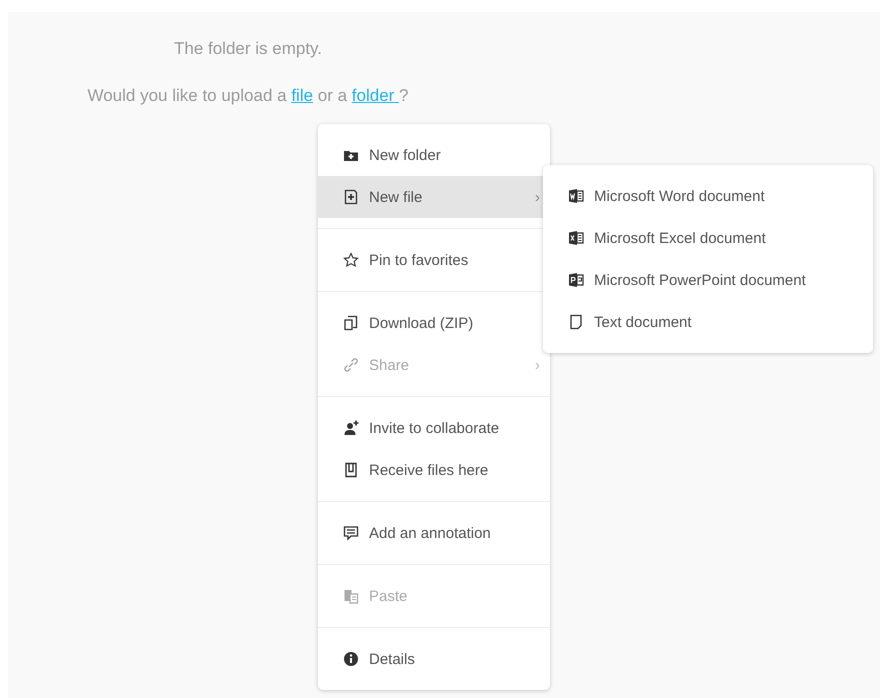  Describe the element at coordinates (351, 533) in the screenshot. I see `comment-icon` at that location.